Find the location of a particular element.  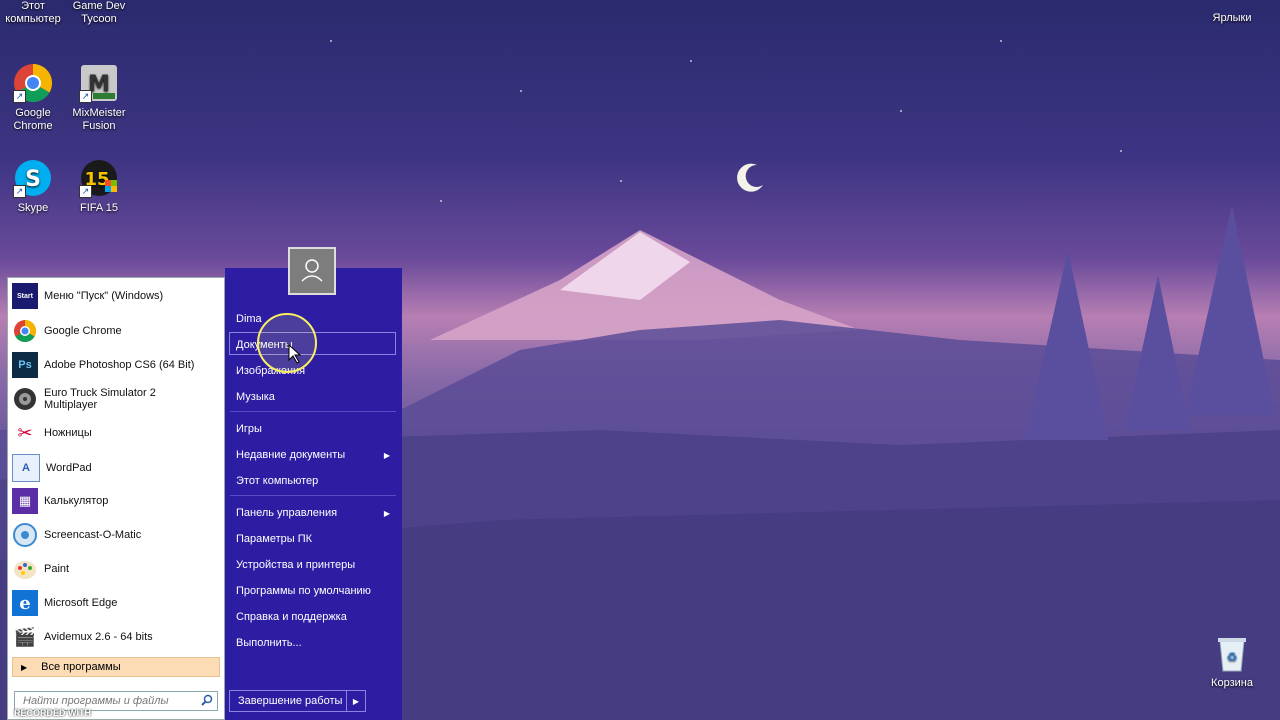

program-wordpad: A WordPad is located at coordinates (117, 468).